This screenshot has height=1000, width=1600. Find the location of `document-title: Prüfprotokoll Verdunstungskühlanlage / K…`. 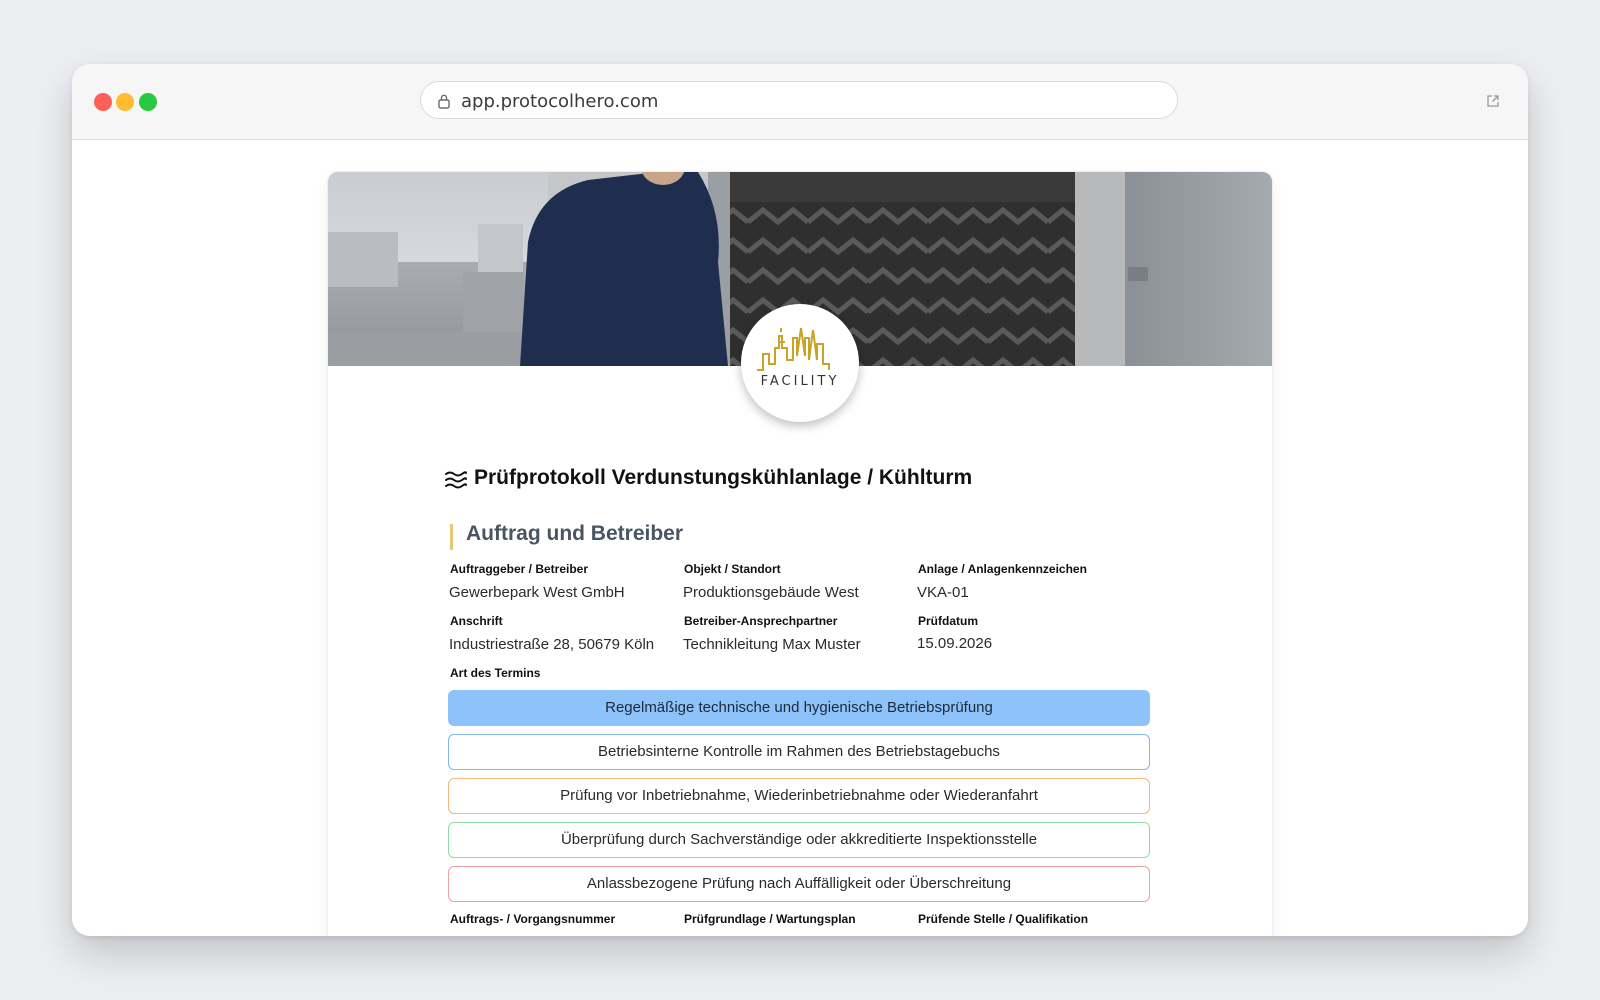

document-title: Prüfprotokoll Verdunstungskühlanlage / K… is located at coordinates (723, 477).